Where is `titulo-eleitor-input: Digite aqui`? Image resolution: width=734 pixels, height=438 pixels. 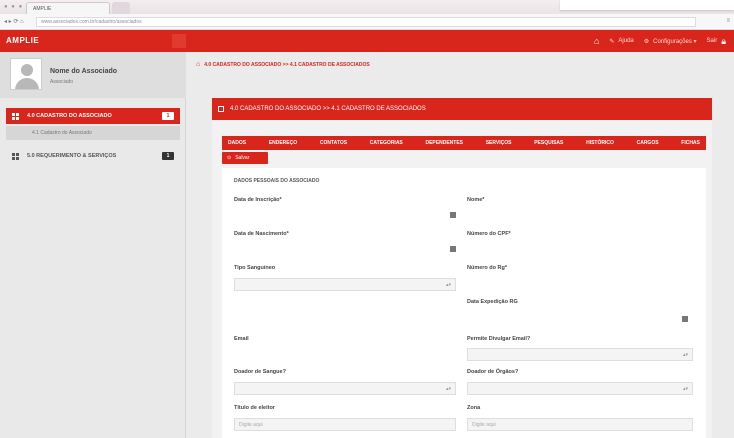
titulo-eleitor-input: Digite aqui is located at coordinates (345, 424).